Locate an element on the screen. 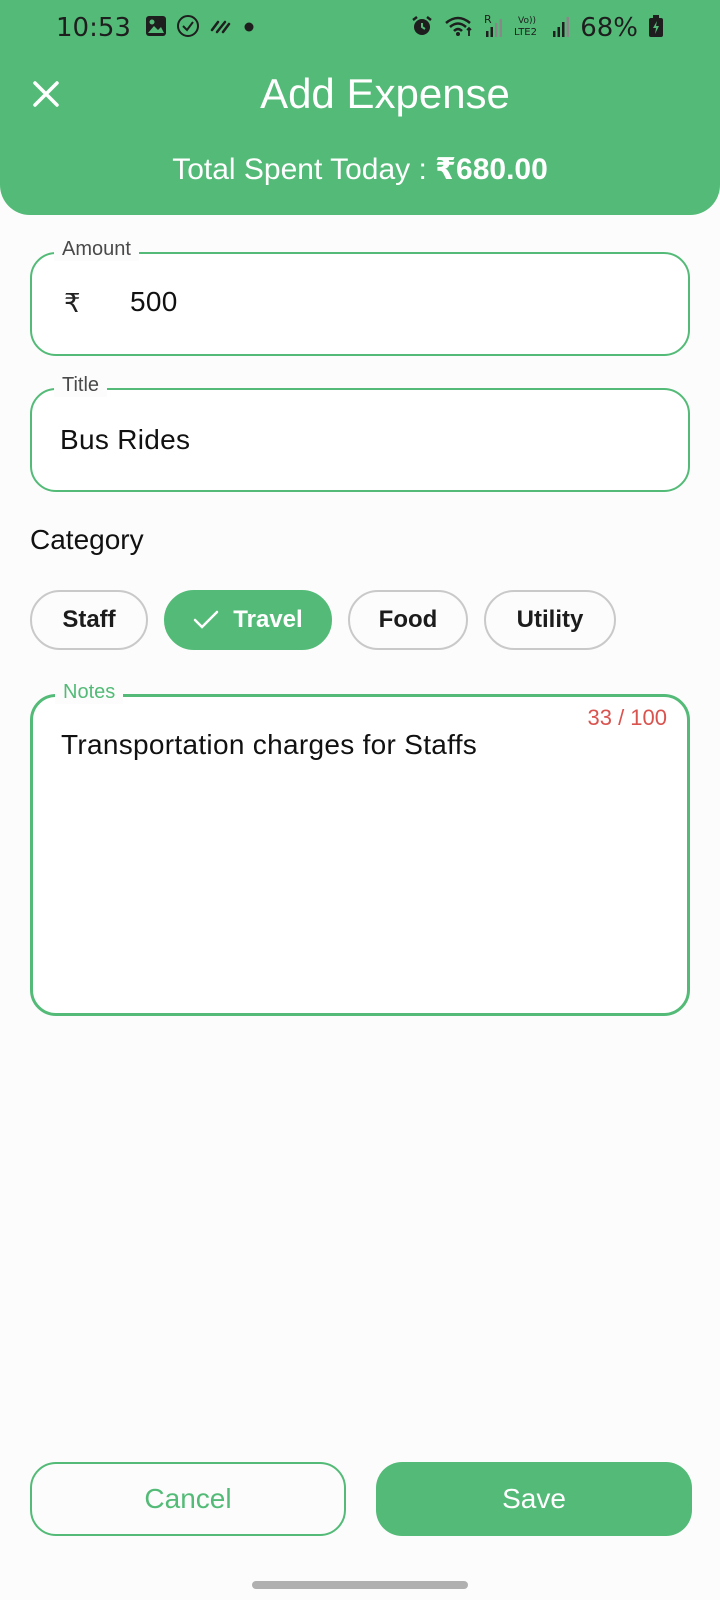  chip-label: Food is located at coordinates (408, 619).